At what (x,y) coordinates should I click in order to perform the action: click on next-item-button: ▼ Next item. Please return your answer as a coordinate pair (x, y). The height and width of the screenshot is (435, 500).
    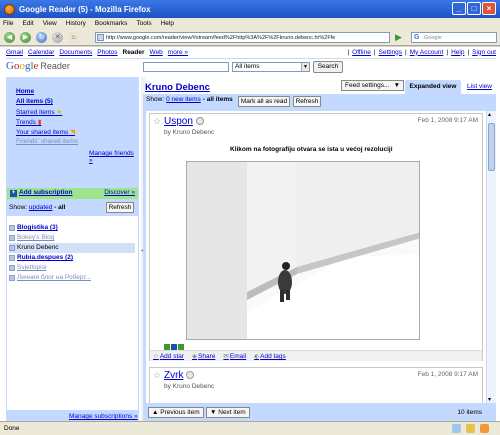
    Looking at the image, I should click on (228, 412).